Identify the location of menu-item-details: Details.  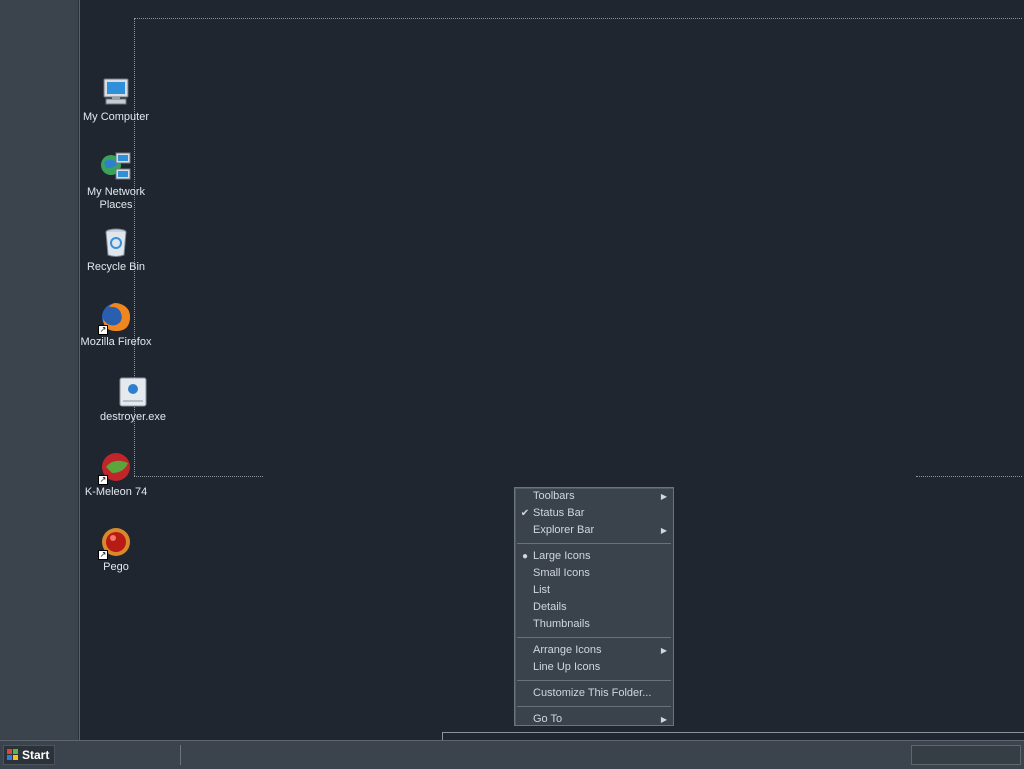
(594, 607).